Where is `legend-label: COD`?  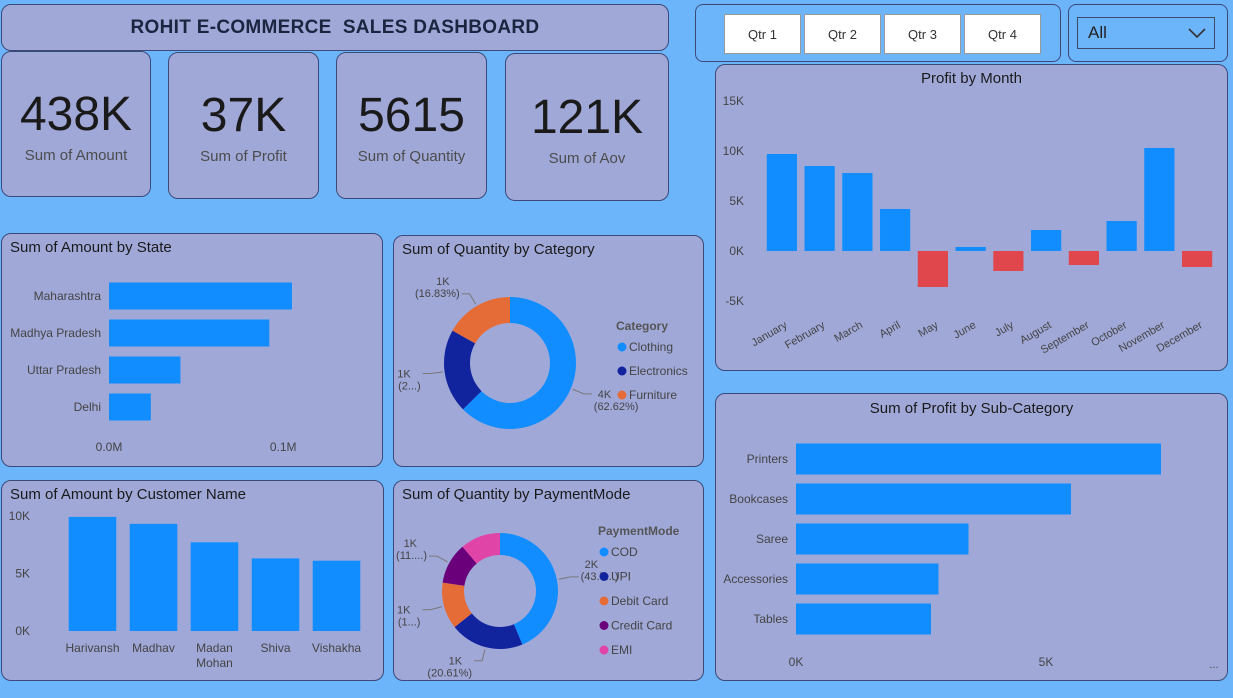 legend-label: COD is located at coordinates (624, 552).